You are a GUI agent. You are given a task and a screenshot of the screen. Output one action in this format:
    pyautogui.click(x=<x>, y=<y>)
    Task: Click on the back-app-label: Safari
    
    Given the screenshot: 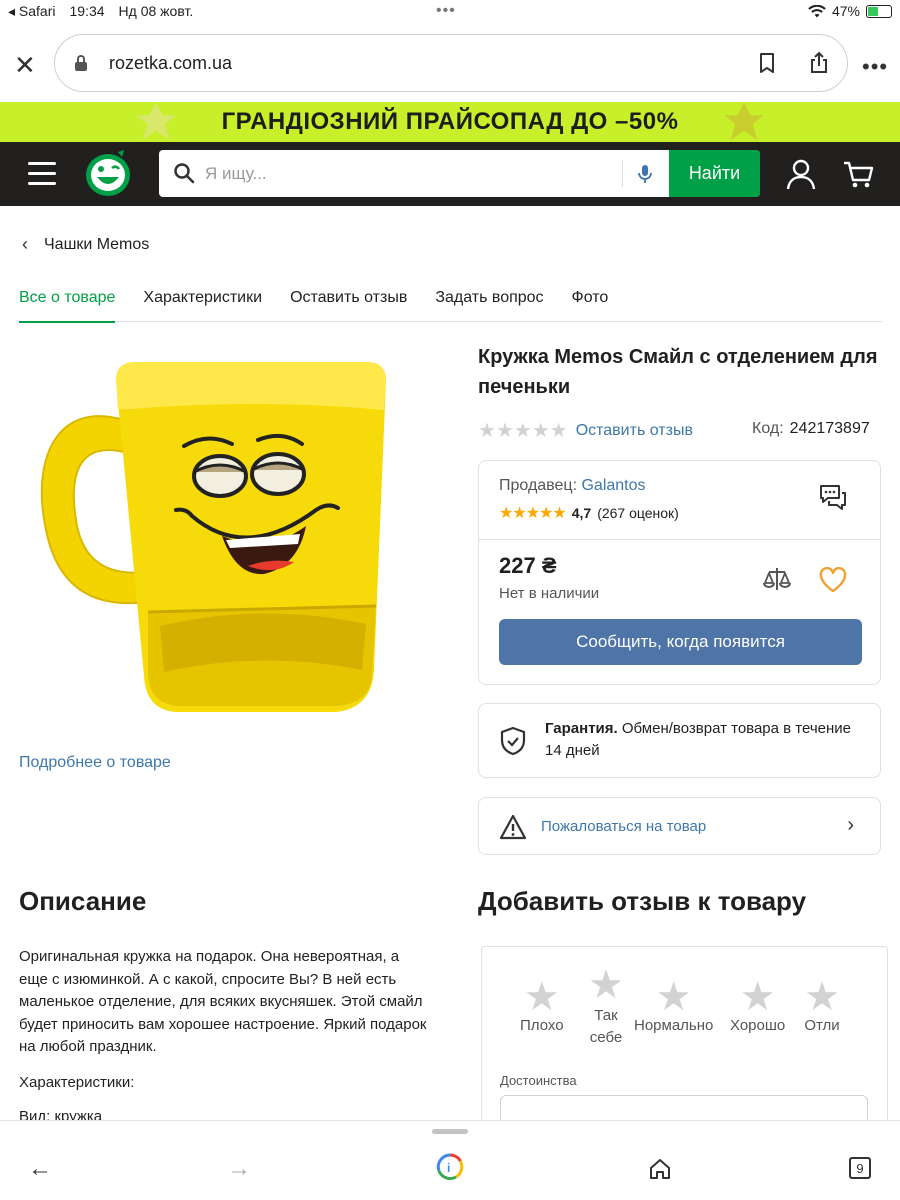 What is the action you would take?
    pyautogui.click(x=37, y=11)
    